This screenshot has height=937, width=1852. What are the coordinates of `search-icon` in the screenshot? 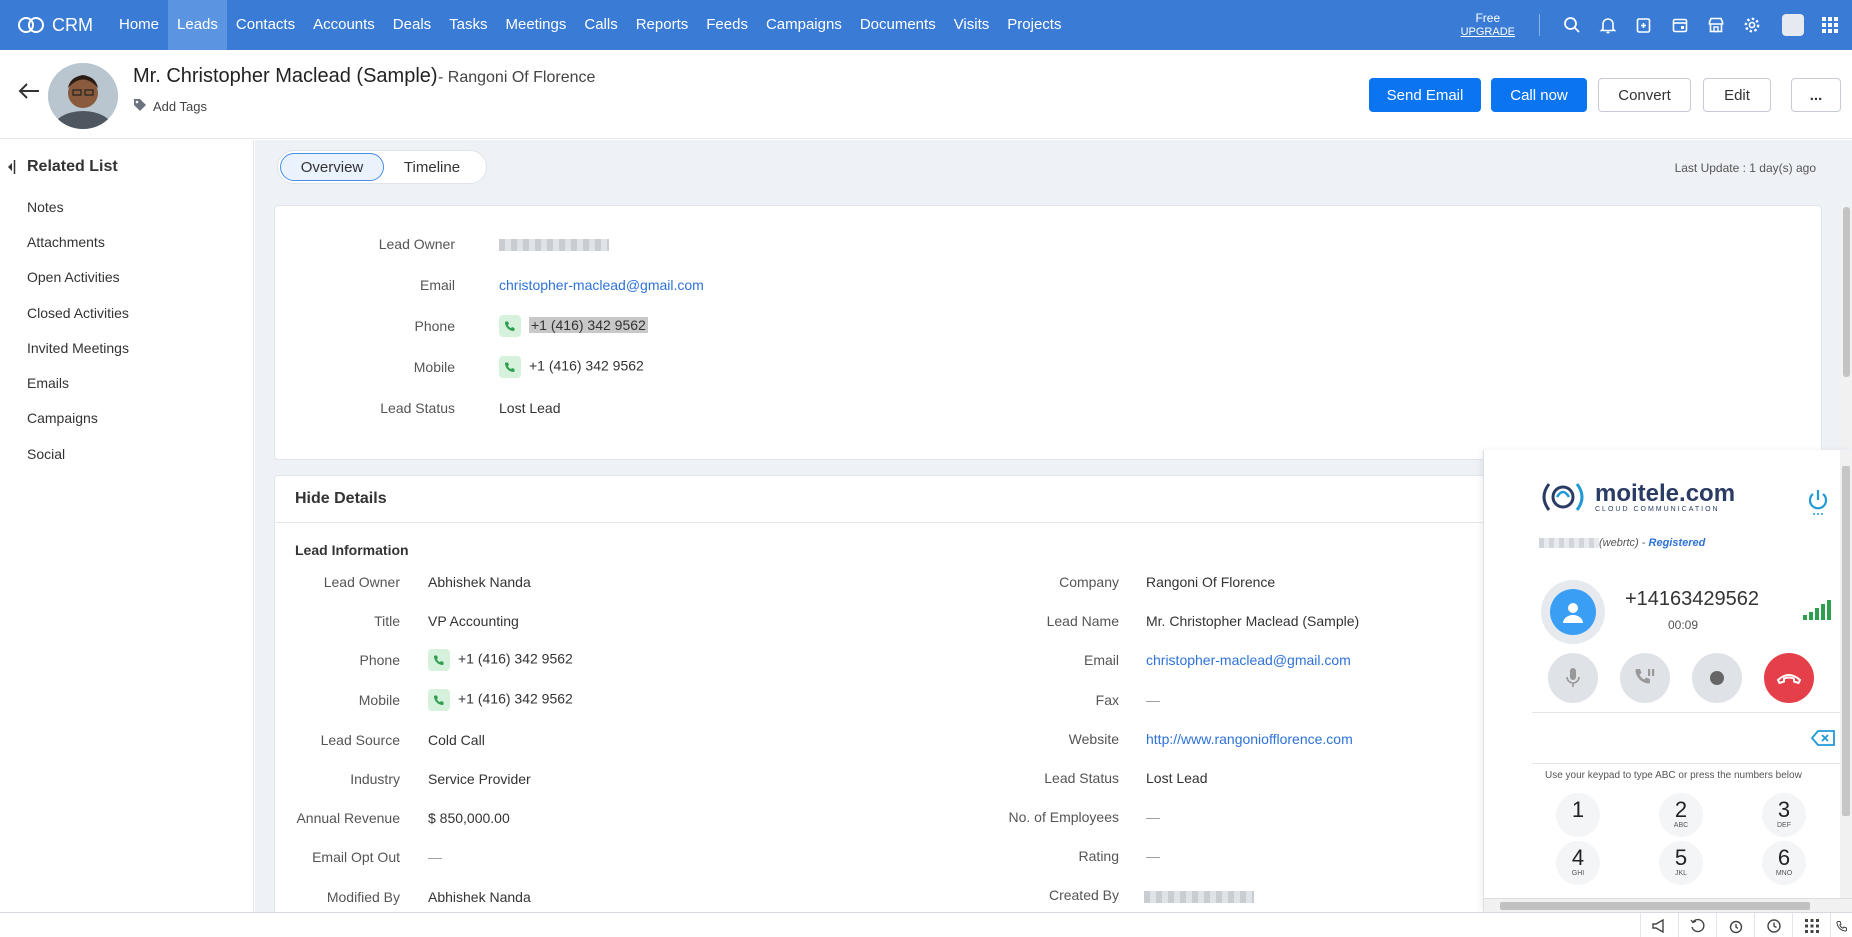 It's located at (1572, 25).